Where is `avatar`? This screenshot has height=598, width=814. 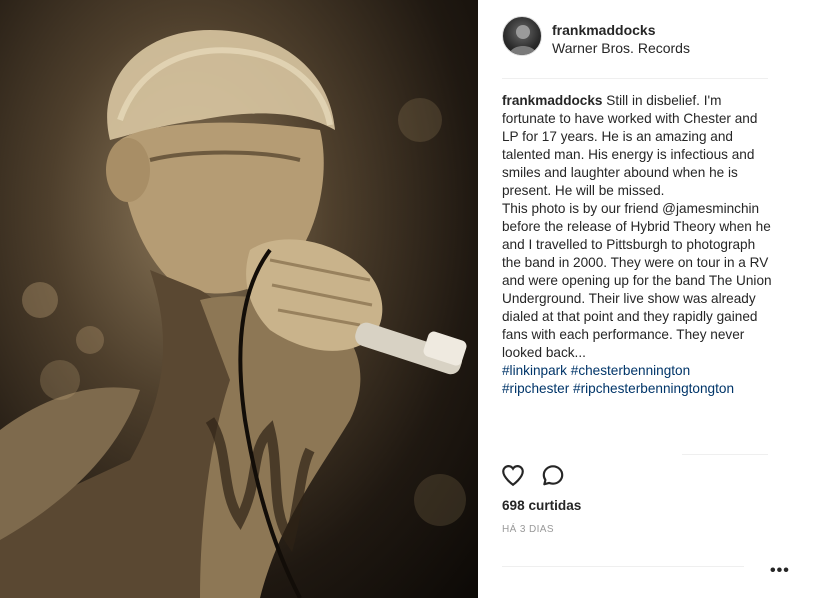 avatar is located at coordinates (522, 36).